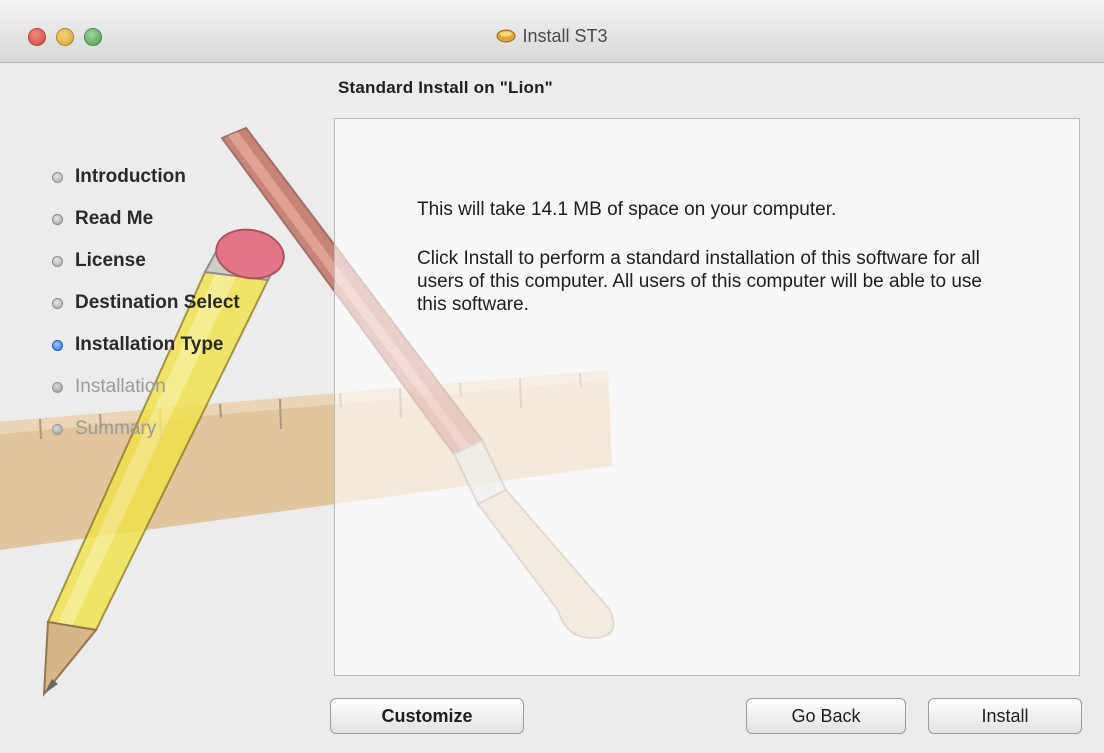 Image resolution: width=1104 pixels, height=753 pixels. I want to click on step-label: Installation, so click(120, 386).